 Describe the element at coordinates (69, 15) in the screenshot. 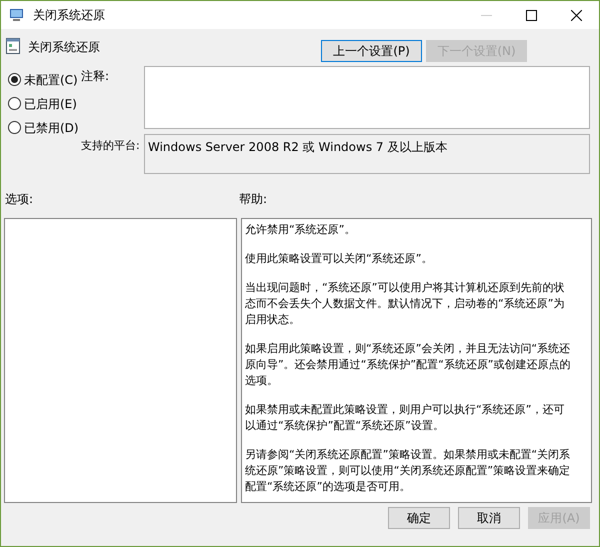

I see `window-title: 关闭系统还原` at that location.